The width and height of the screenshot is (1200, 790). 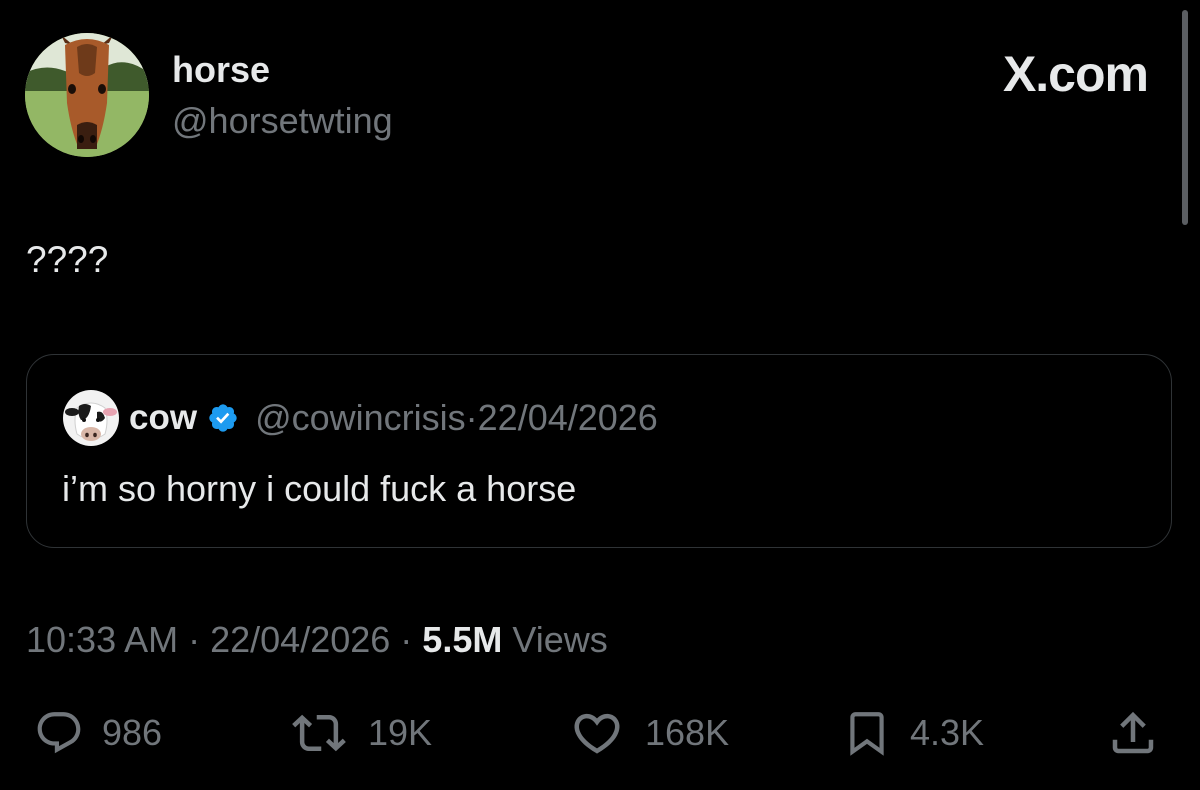 I want to click on like-count: 168K, so click(x=687, y=732).